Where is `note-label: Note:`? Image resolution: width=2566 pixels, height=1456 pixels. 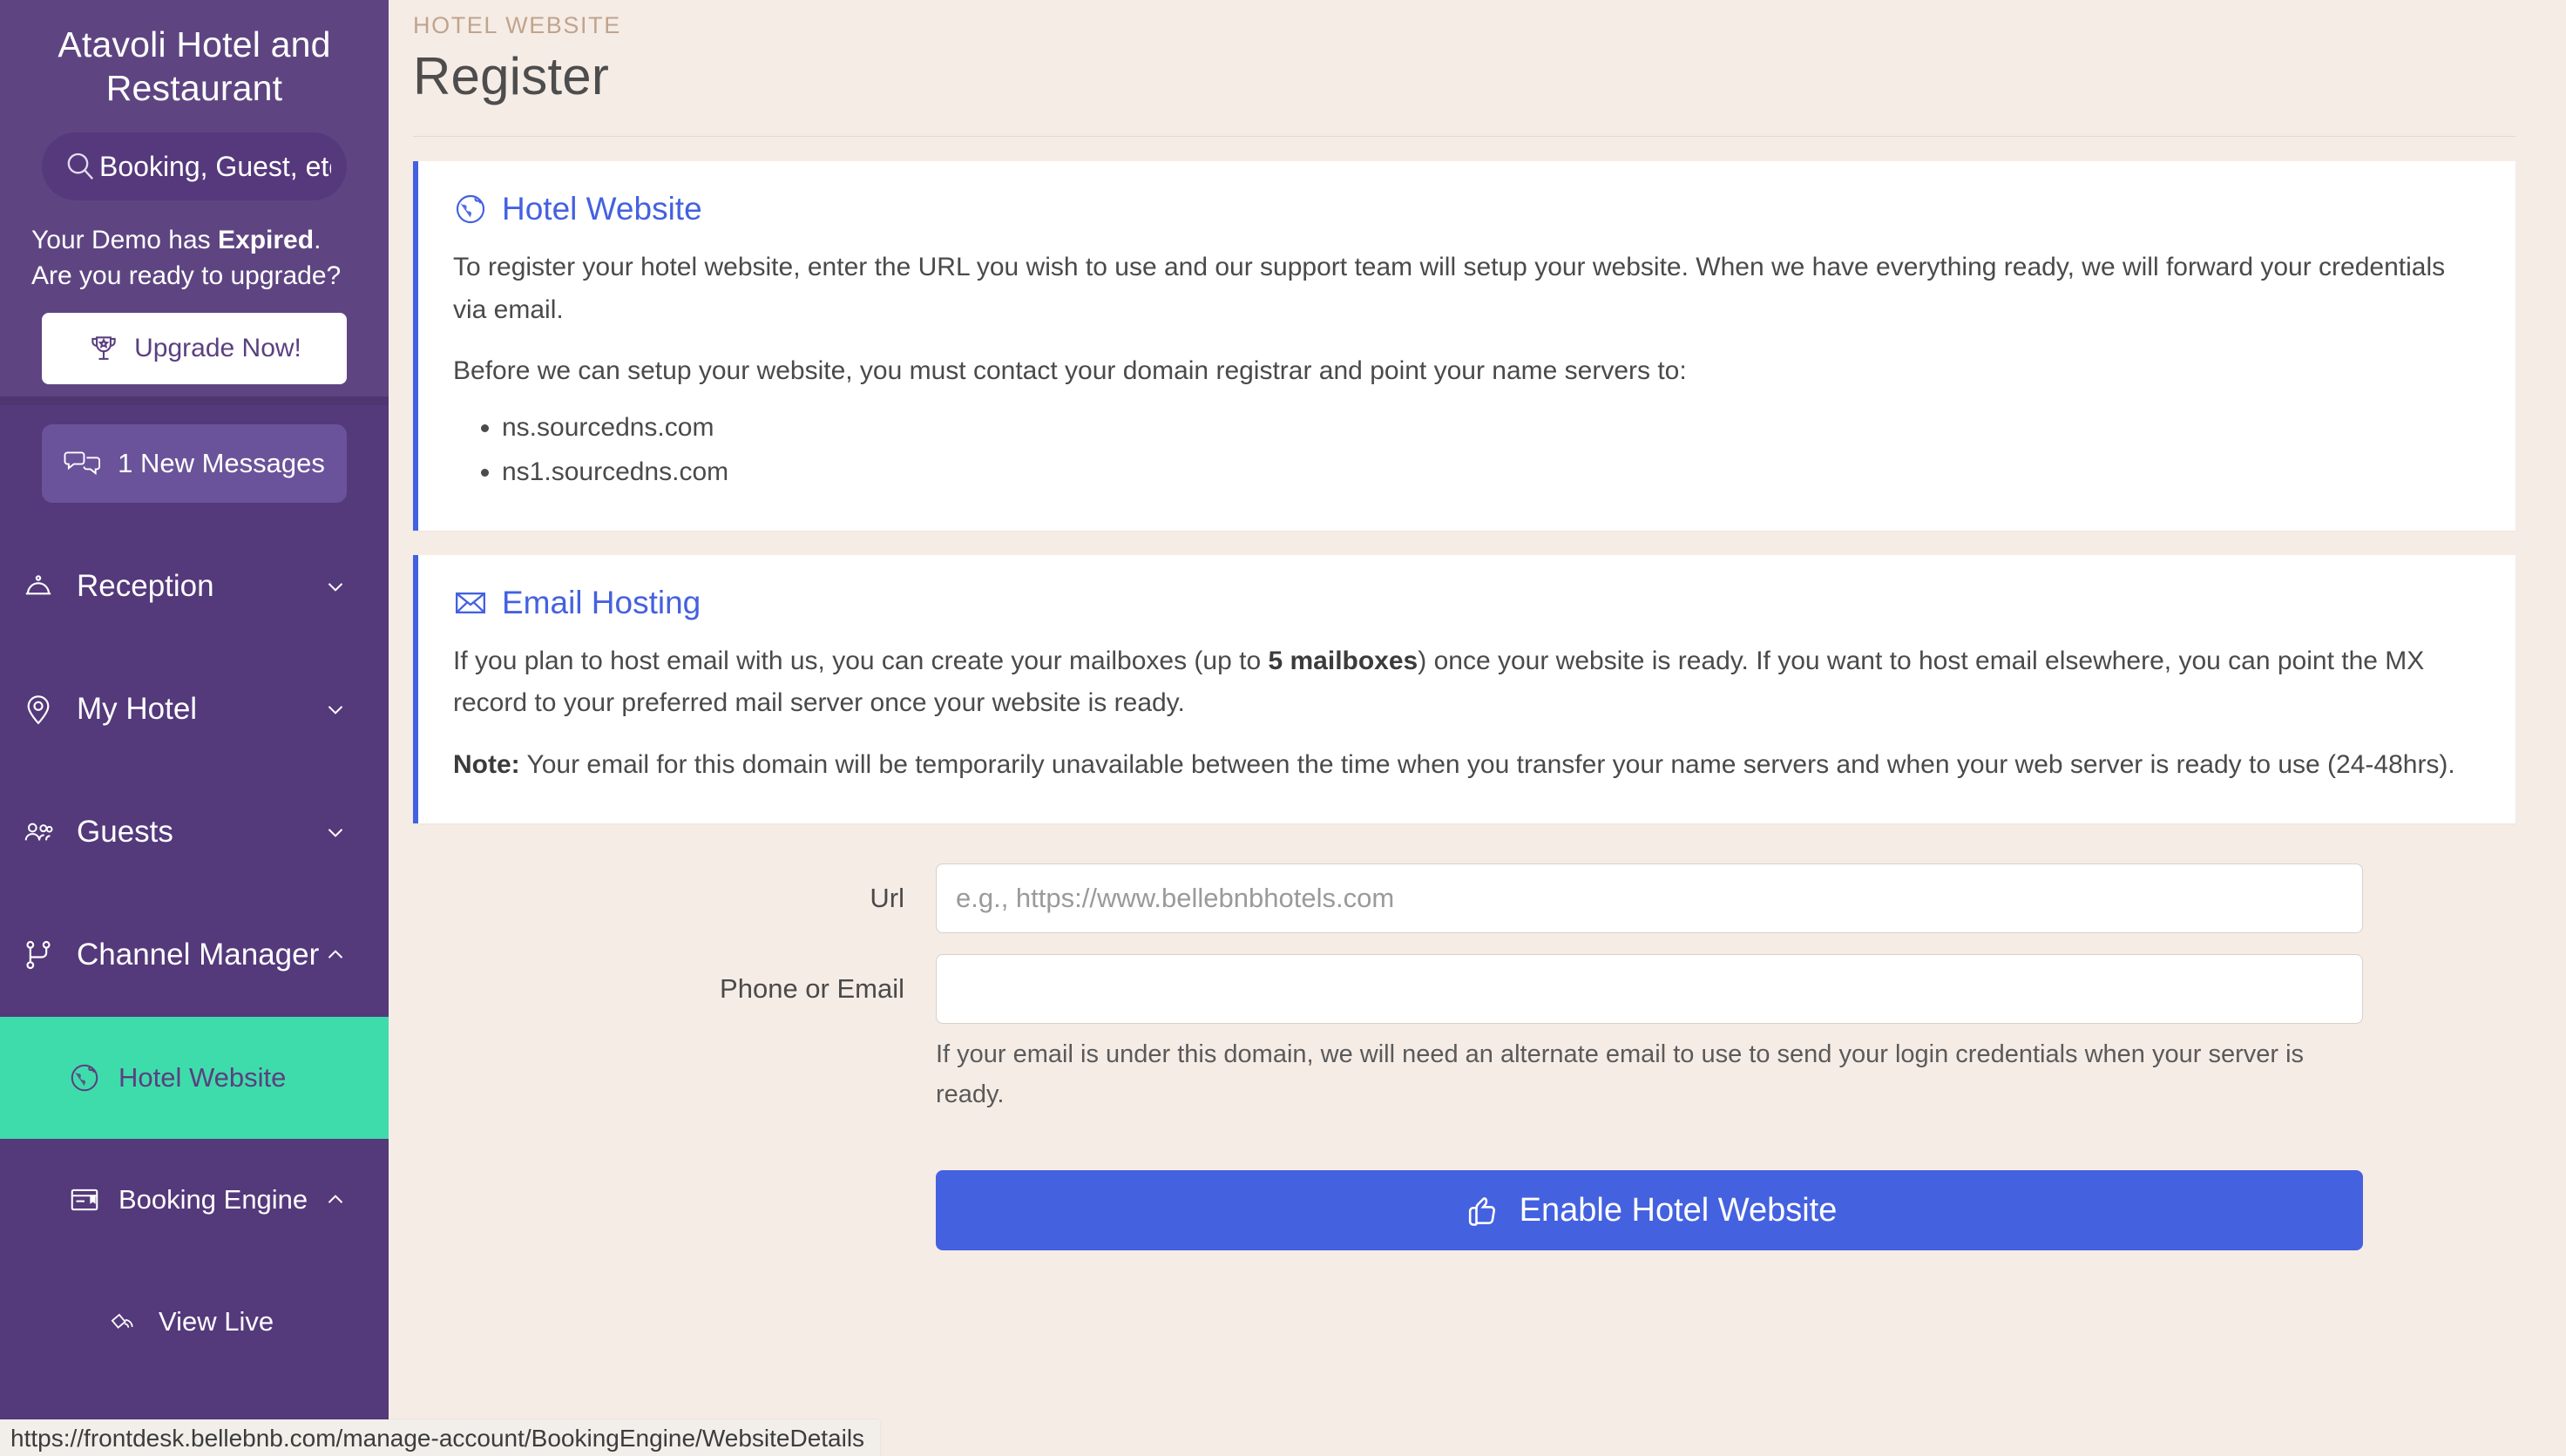 note-label: Note: is located at coordinates (487, 764).